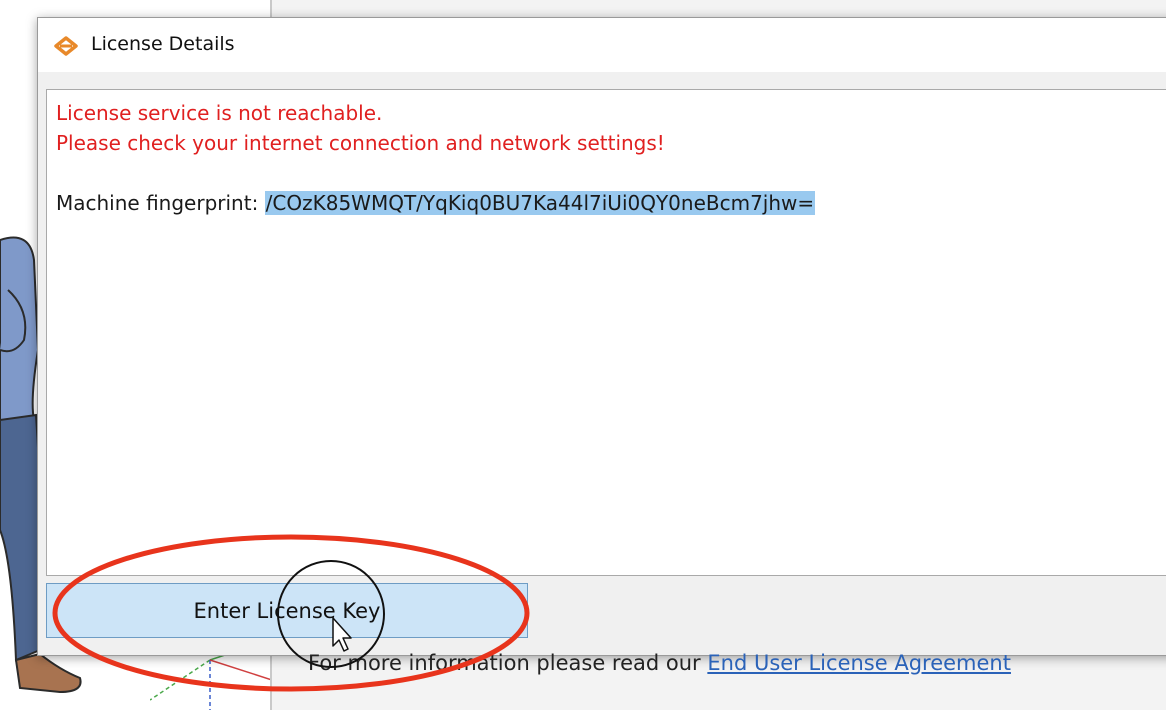 The height and width of the screenshot is (710, 1166). Describe the element at coordinates (219, 113) in the screenshot. I see `error-message-line-1: License service is not reachable.` at that location.